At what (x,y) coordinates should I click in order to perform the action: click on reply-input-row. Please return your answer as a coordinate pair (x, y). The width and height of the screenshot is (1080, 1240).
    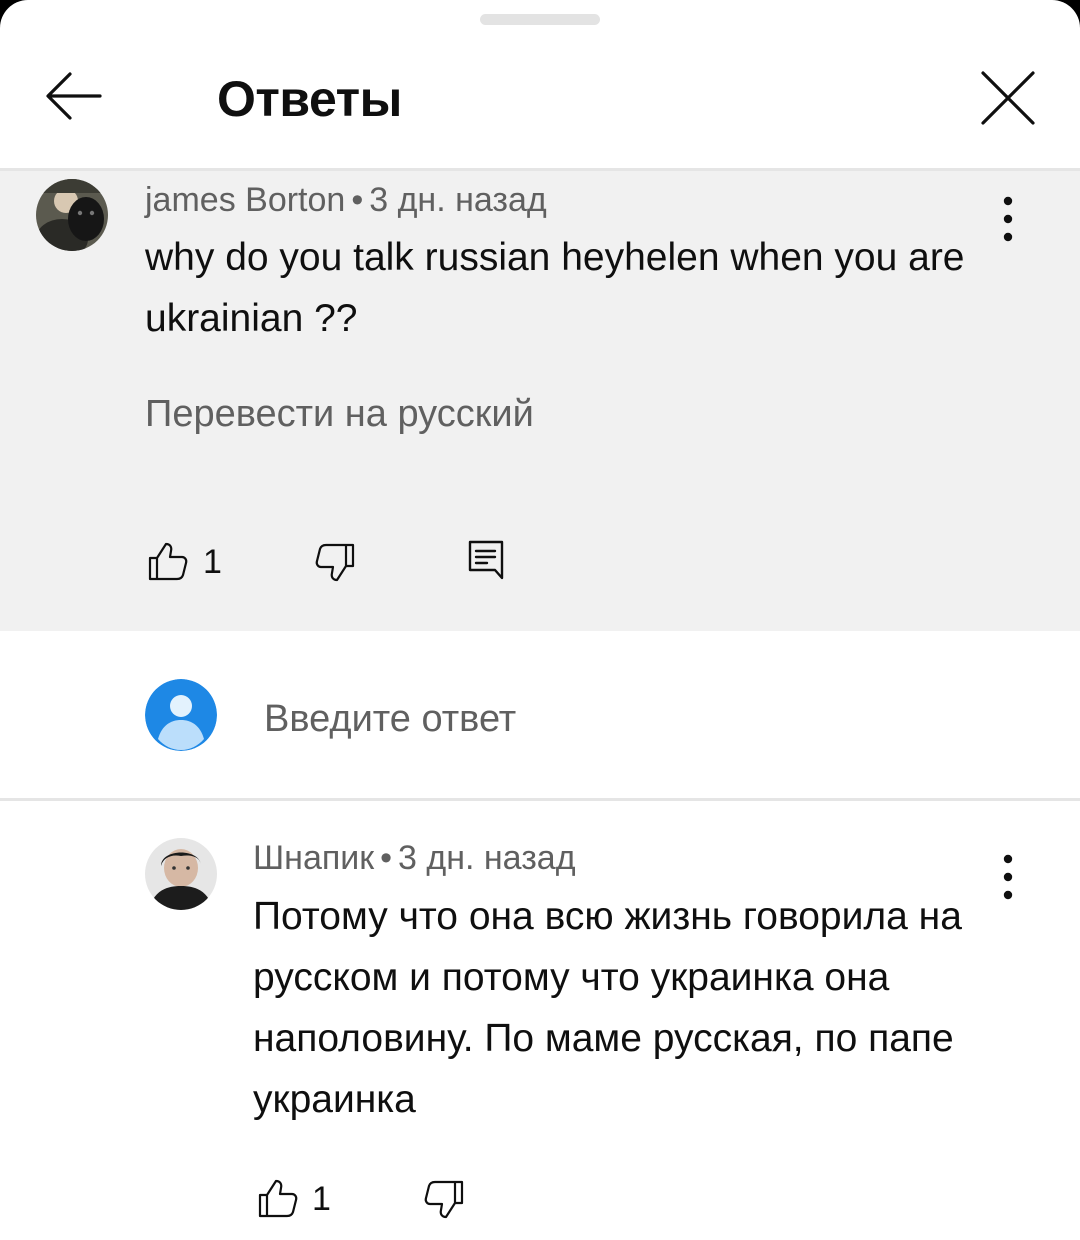
    Looking at the image, I should click on (540, 715).